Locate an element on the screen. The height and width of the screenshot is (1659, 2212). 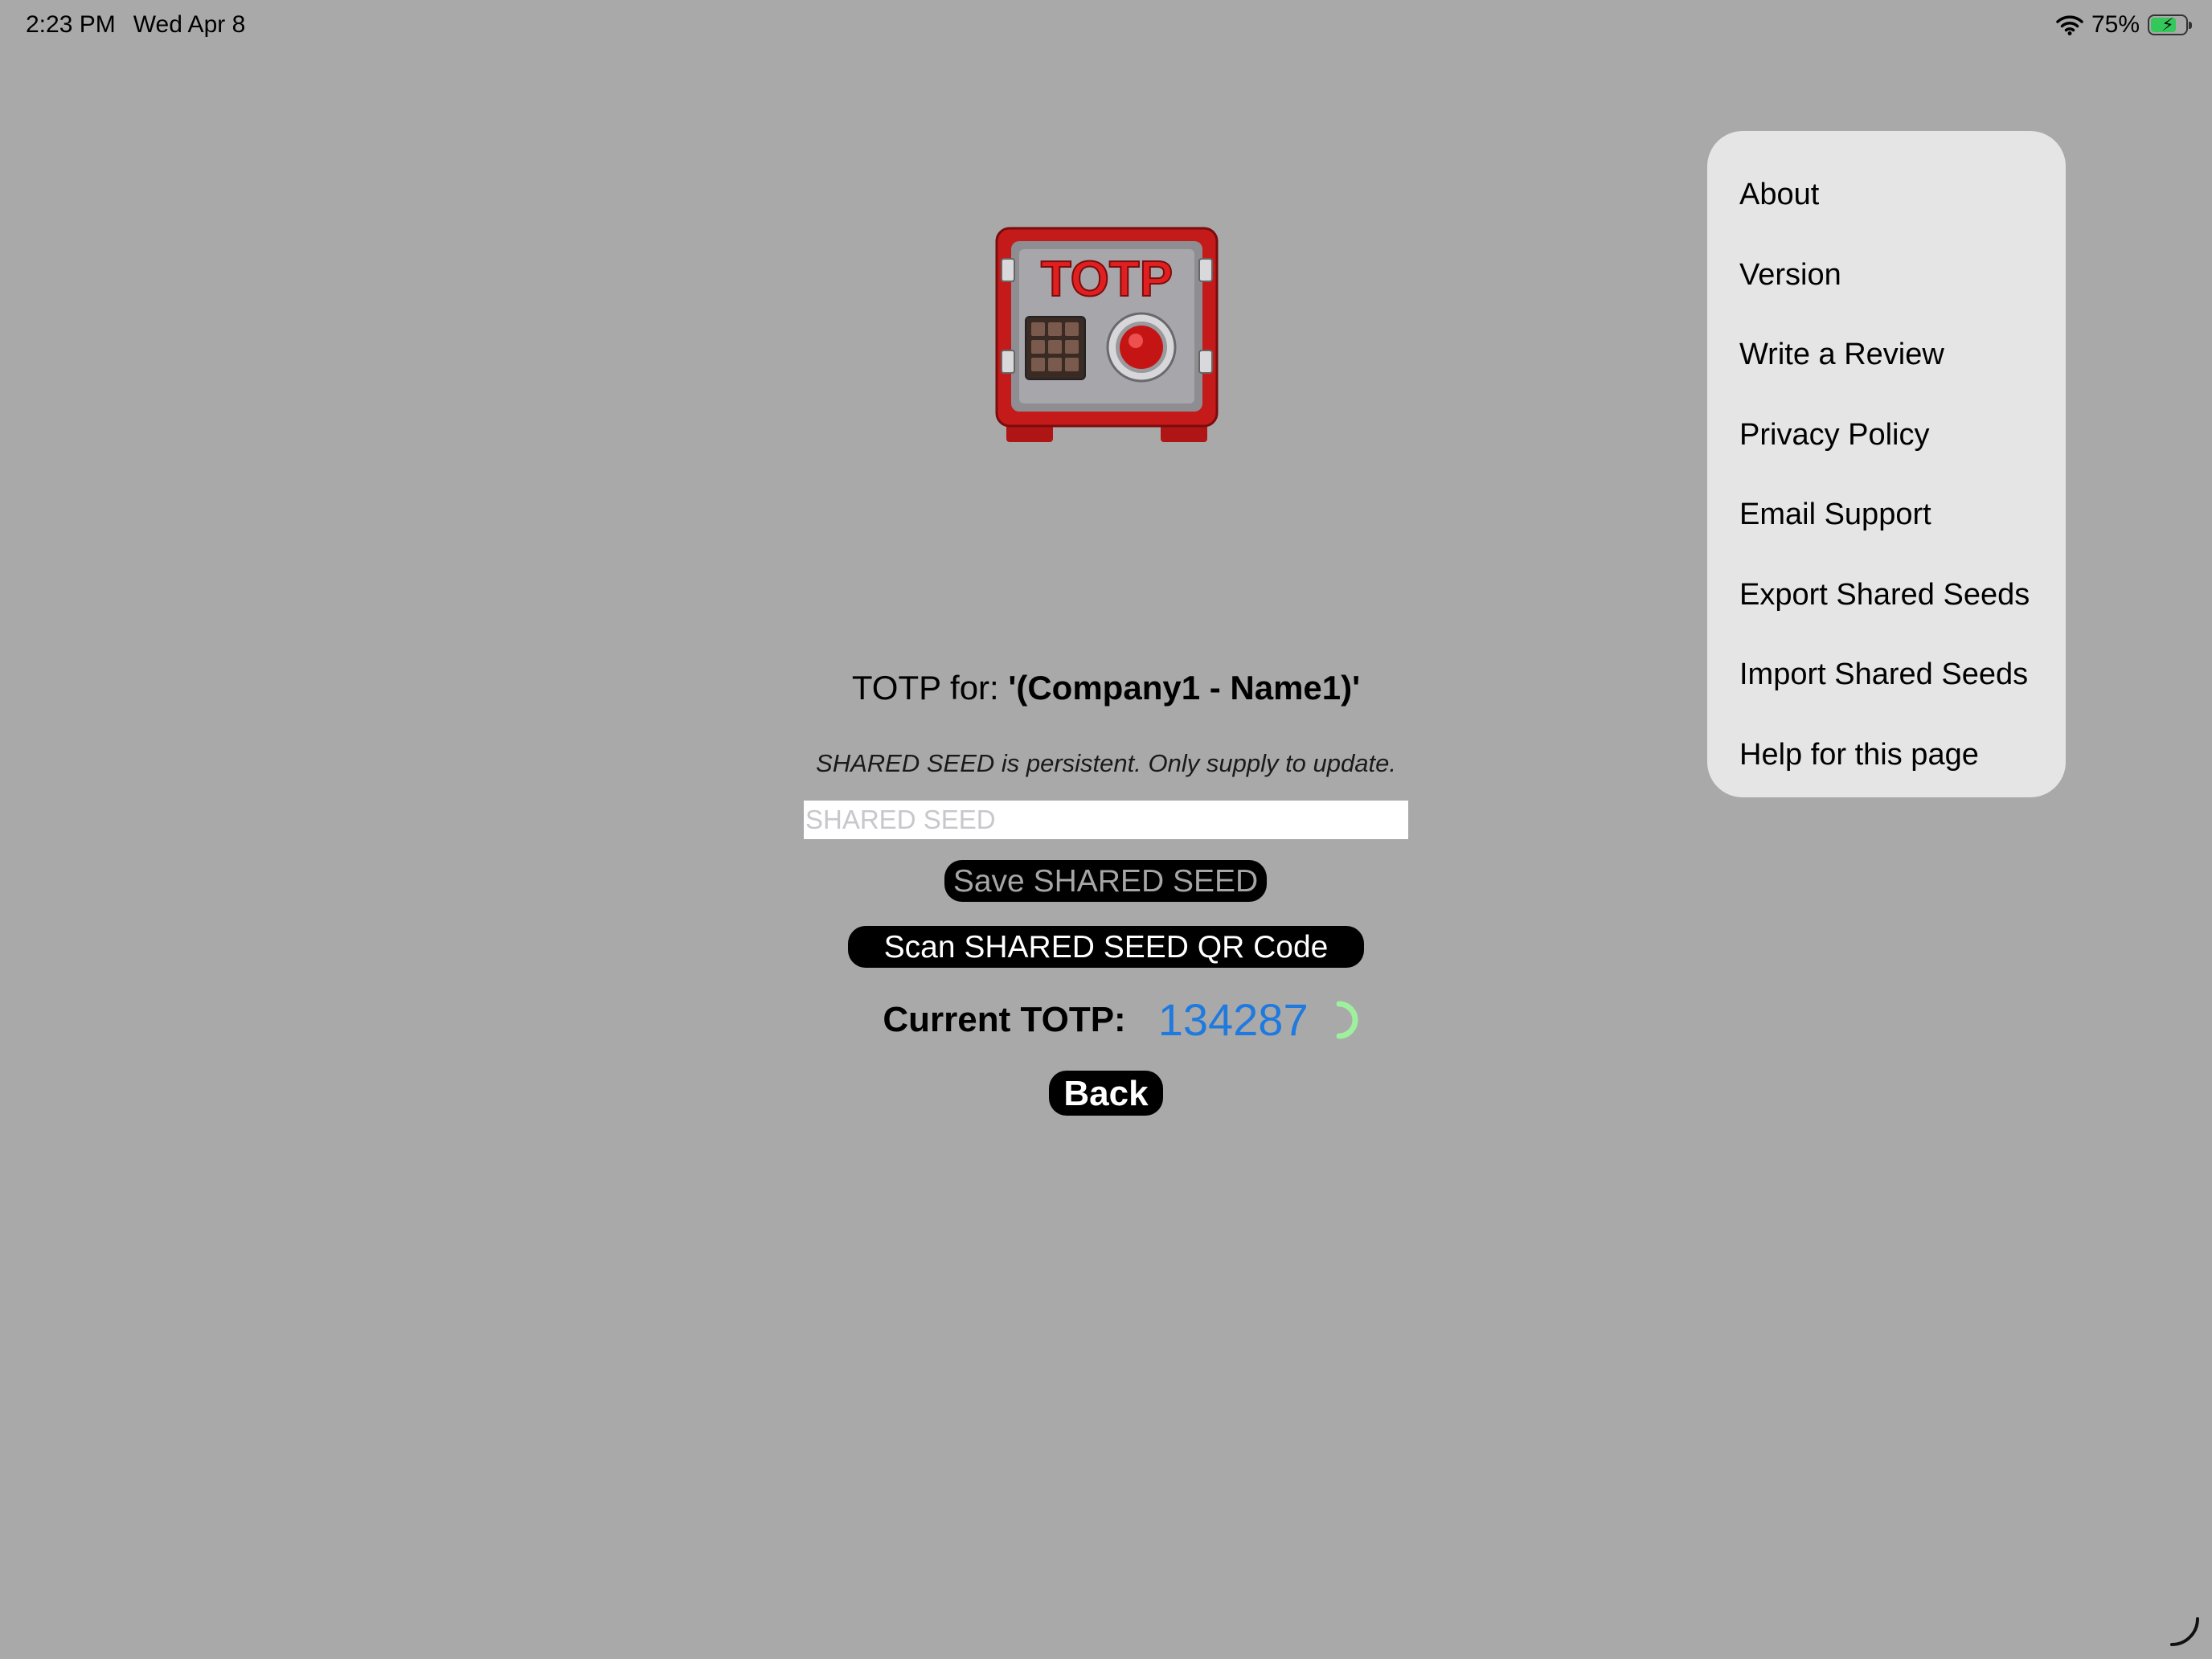
battery-percent: 75% is located at coordinates (2115, 24).